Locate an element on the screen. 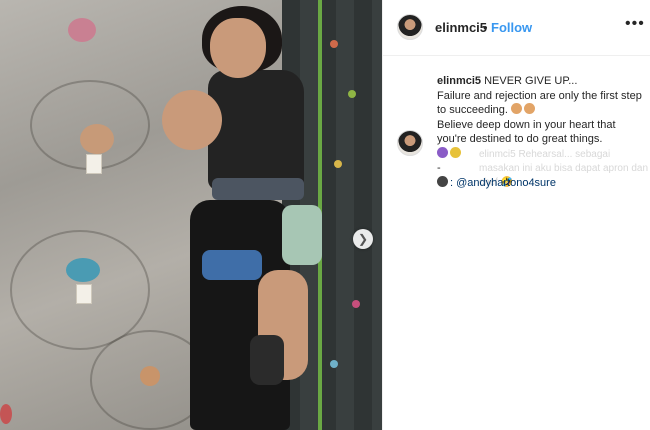 The width and height of the screenshot is (650, 430). more-options-icon: ••• is located at coordinates (635, 24).